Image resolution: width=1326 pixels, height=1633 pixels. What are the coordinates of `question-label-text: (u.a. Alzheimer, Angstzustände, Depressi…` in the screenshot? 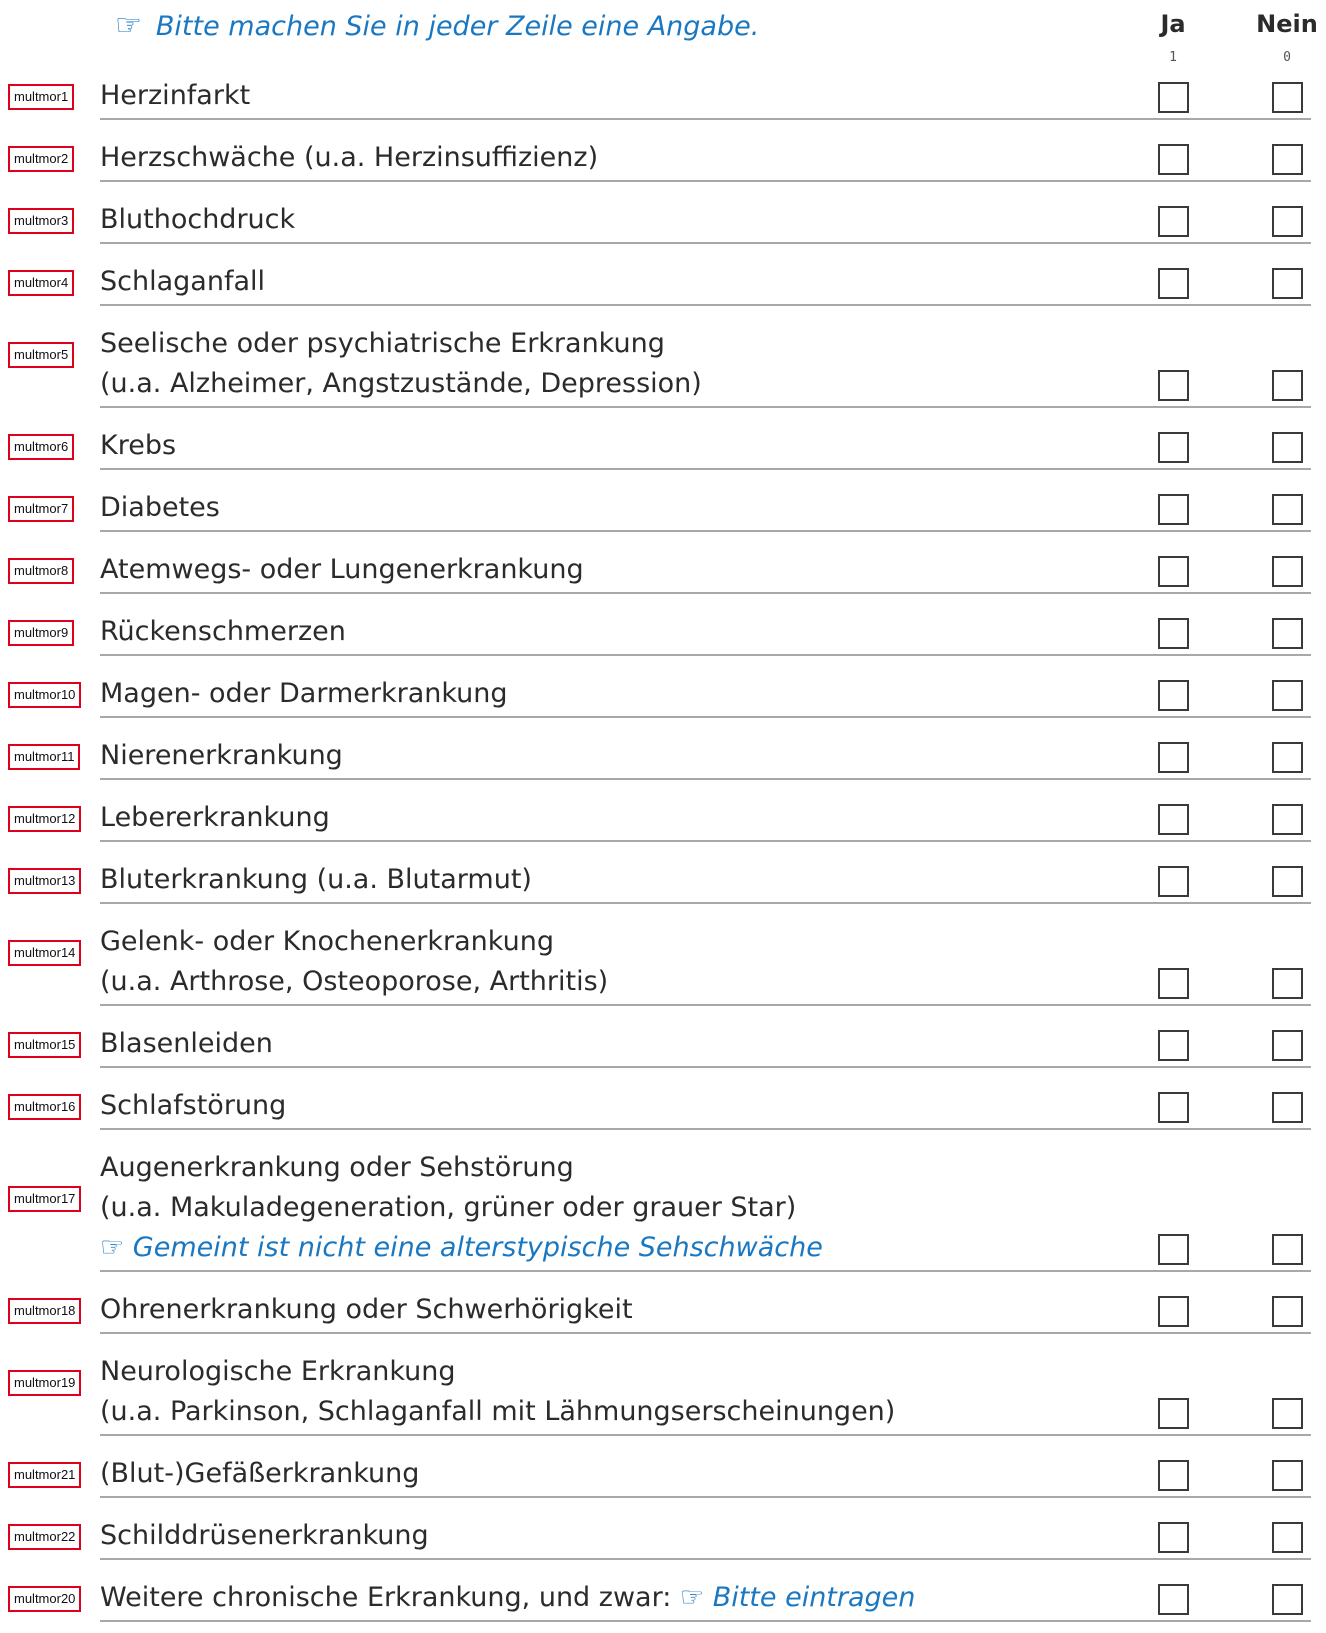 It's located at (401, 383).